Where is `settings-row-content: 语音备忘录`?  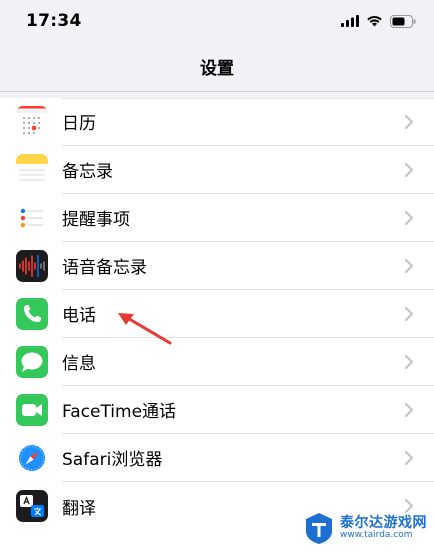
settings-row-content: 语音备忘录 is located at coordinates (248, 266).